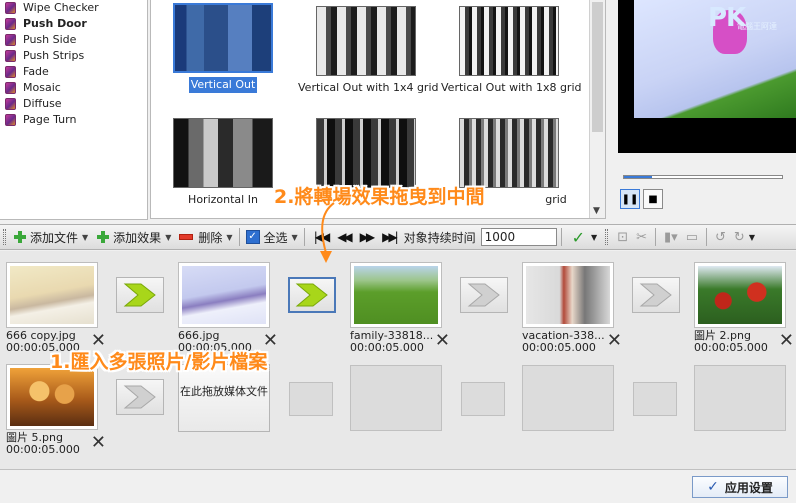 The height and width of the screenshot is (503, 796). What do you see at coordinates (224, 398) in the screenshot?
I see `media-drop-zone: 在此拖放媒体文件` at bounding box center [224, 398].